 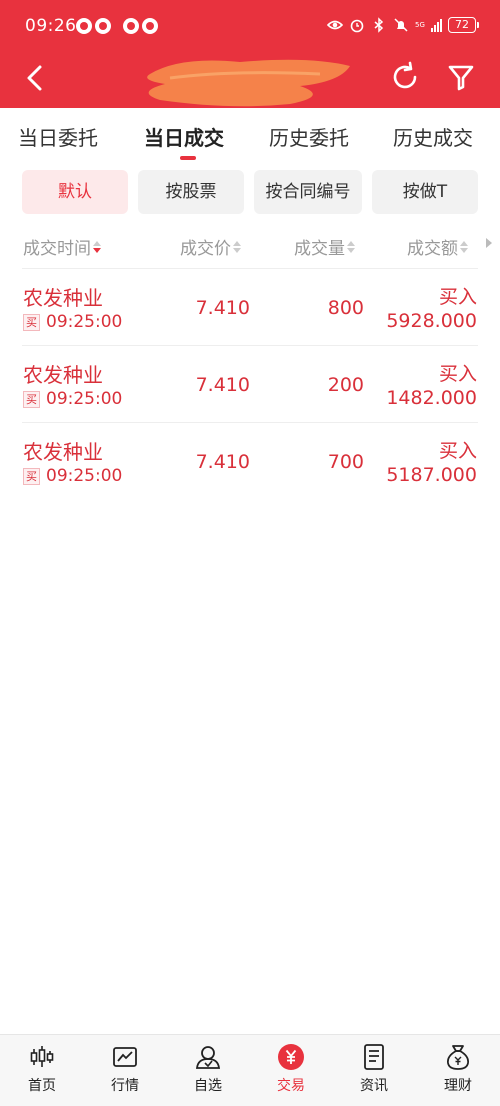 I want to click on money-bag-icon, so click(x=458, y=1057).